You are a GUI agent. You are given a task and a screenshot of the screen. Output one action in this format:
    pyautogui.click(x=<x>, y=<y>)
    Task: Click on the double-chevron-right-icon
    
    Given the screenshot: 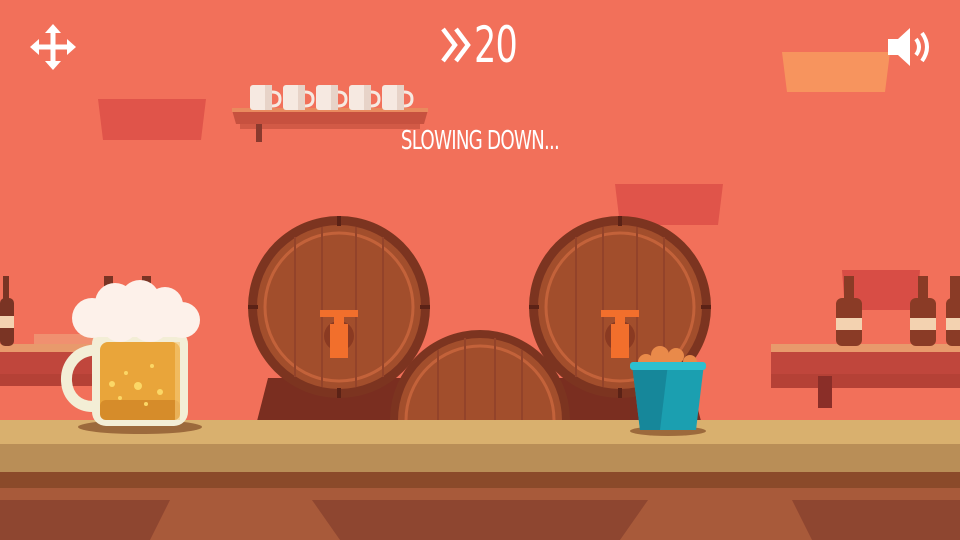 What is the action you would take?
    pyautogui.click(x=456, y=45)
    